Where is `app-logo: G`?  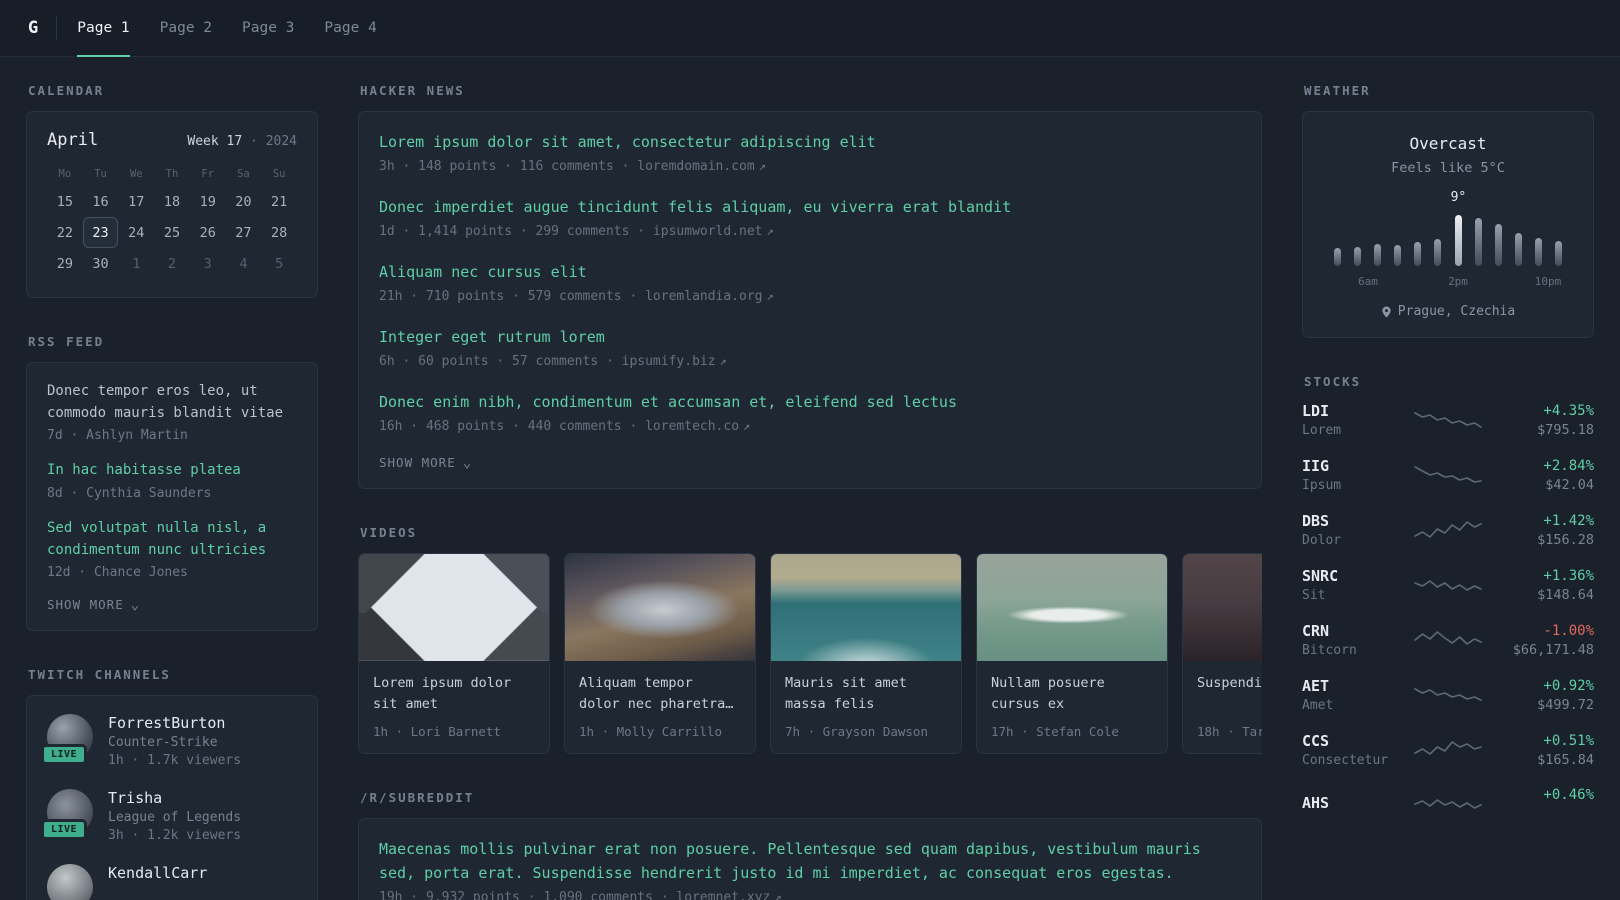
app-logo: G is located at coordinates (33, 28).